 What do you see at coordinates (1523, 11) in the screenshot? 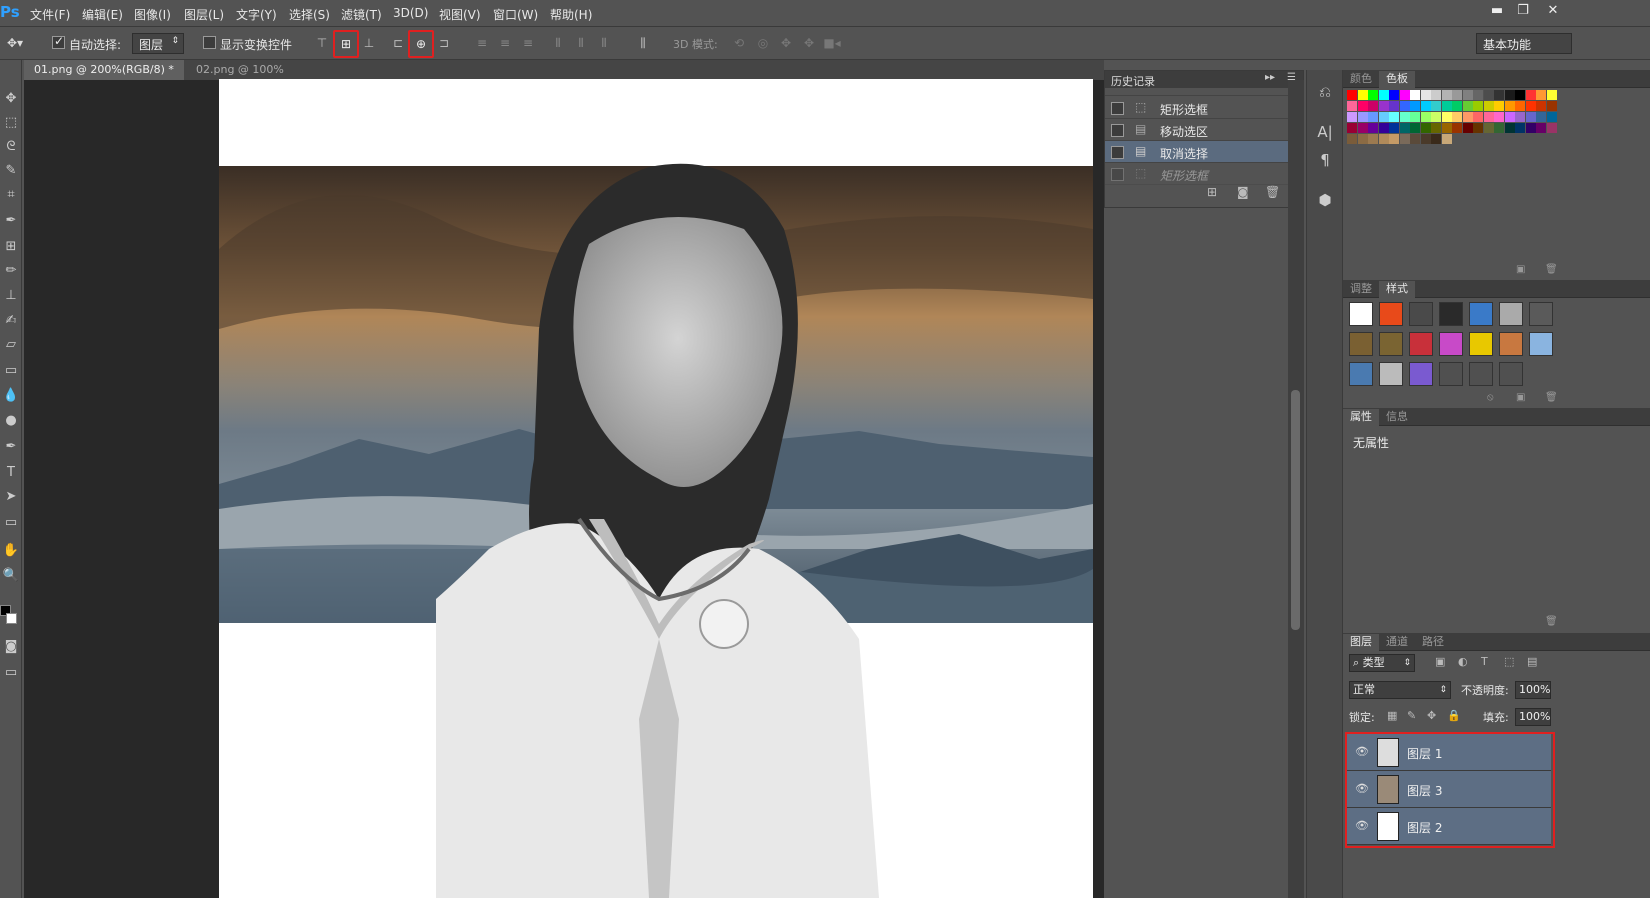
I see `restore-button: ❐` at bounding box center [1523, 11].